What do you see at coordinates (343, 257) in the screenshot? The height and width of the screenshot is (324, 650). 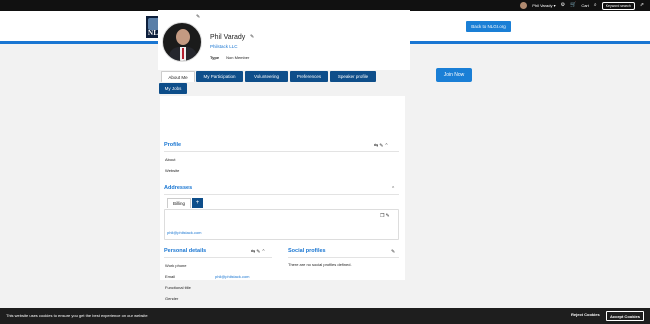 I see `social-profiles-divider` at bounding box center [343, 257].